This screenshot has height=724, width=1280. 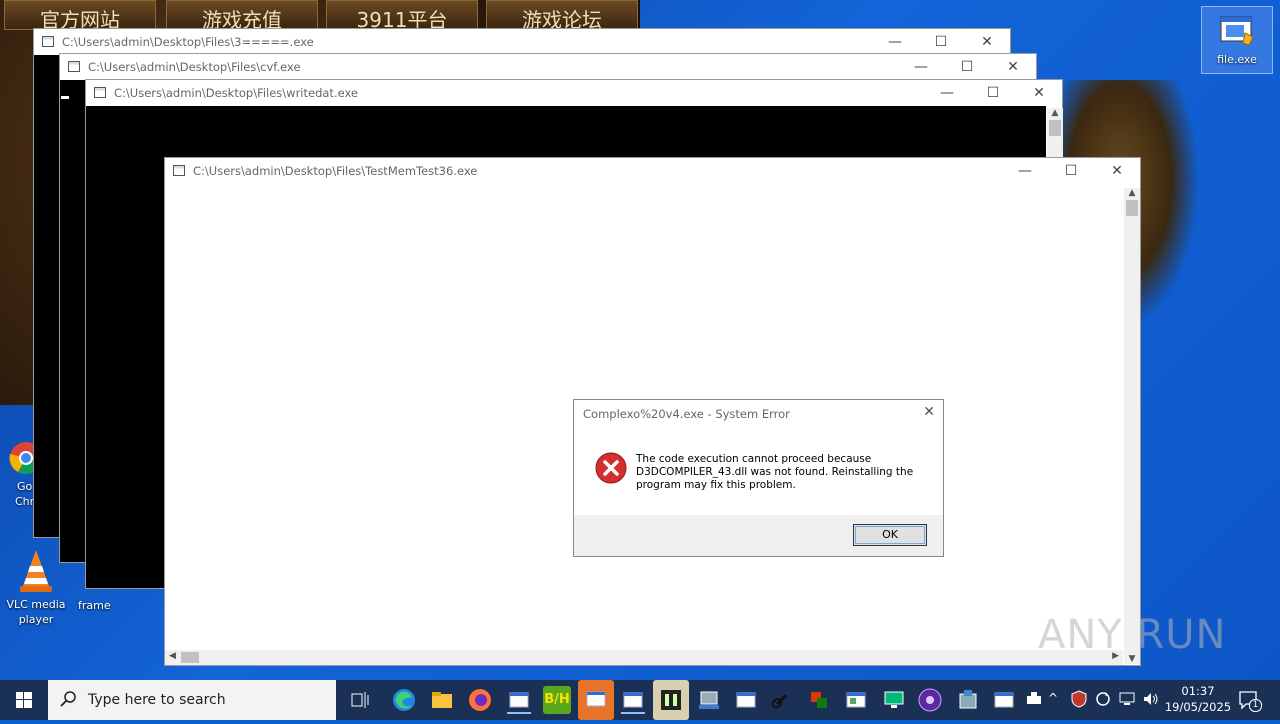 I want to click on ok-button: OK, so click(x=890, y=535).